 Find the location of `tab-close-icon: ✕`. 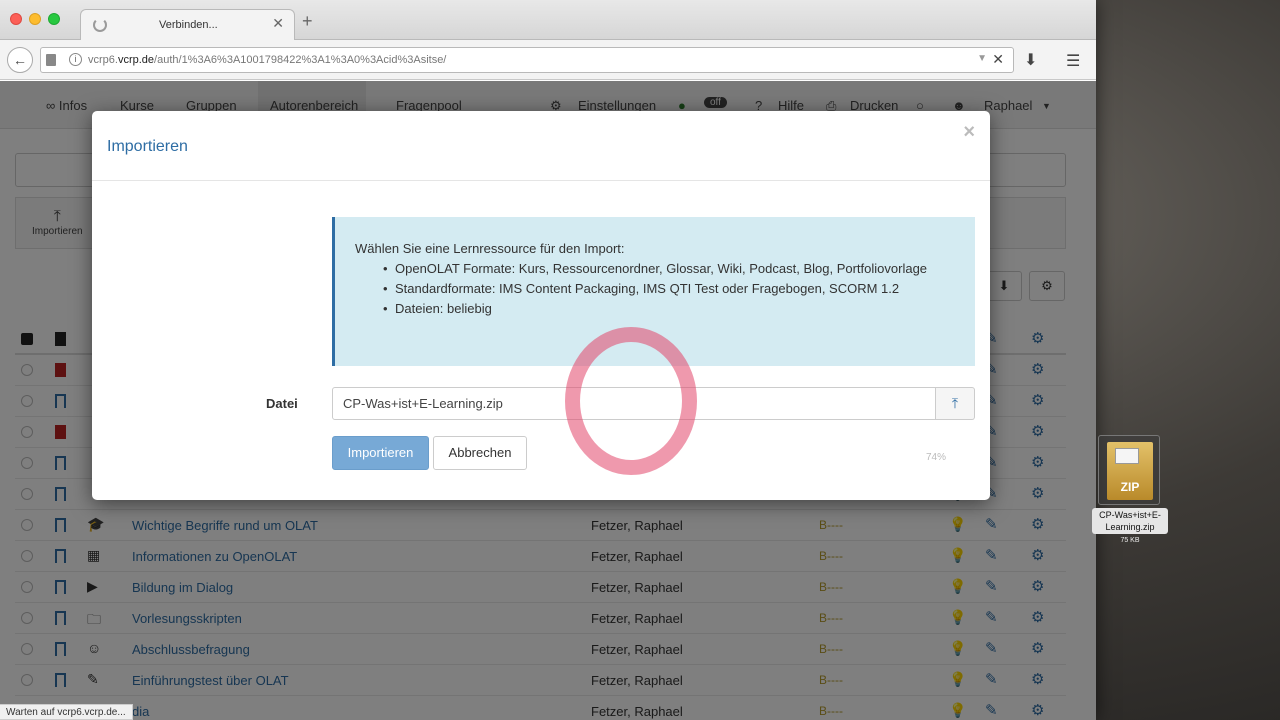

tab-close-icon: ✕ is located at coordinates (278, 23).